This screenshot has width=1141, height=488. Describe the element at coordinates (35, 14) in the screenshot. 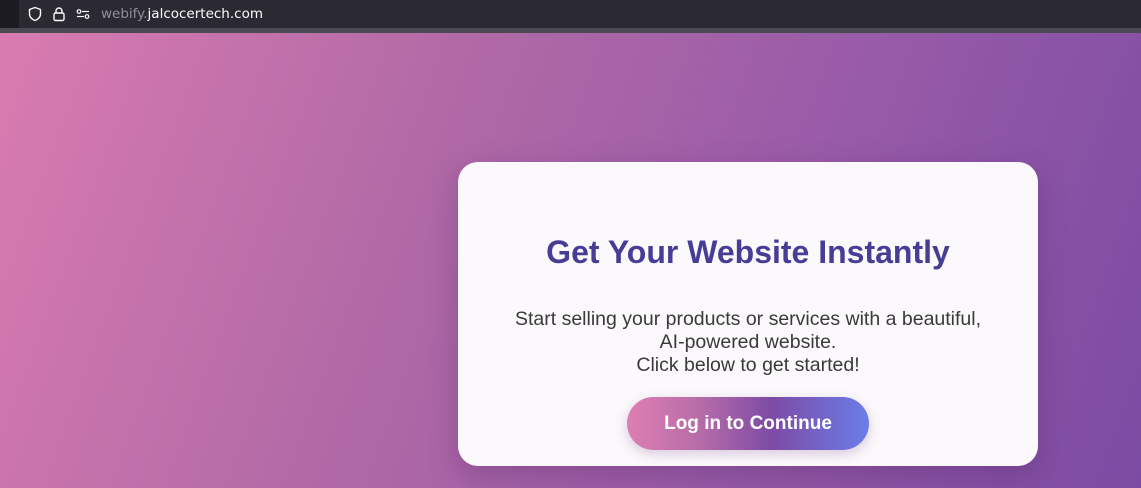

I see `shield-icon` at that location.